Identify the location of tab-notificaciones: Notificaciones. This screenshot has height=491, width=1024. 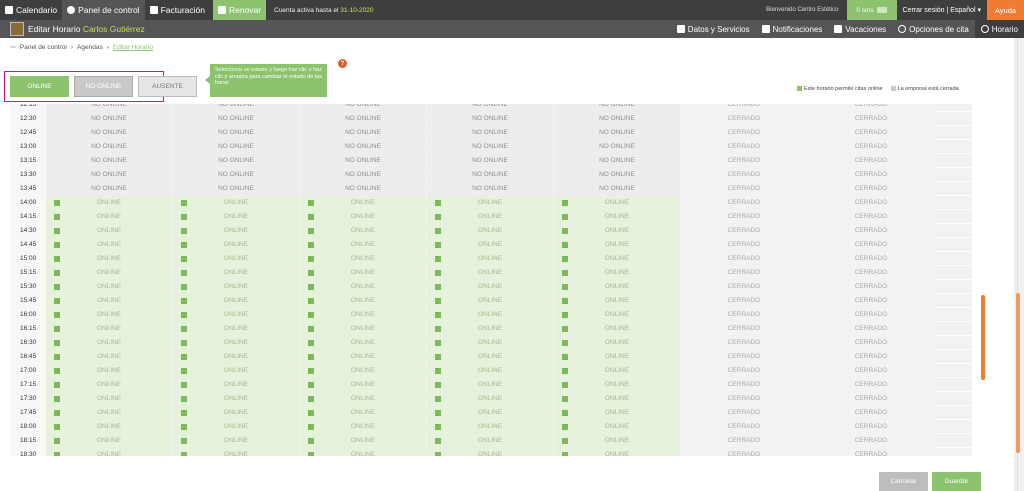
(792, 29).